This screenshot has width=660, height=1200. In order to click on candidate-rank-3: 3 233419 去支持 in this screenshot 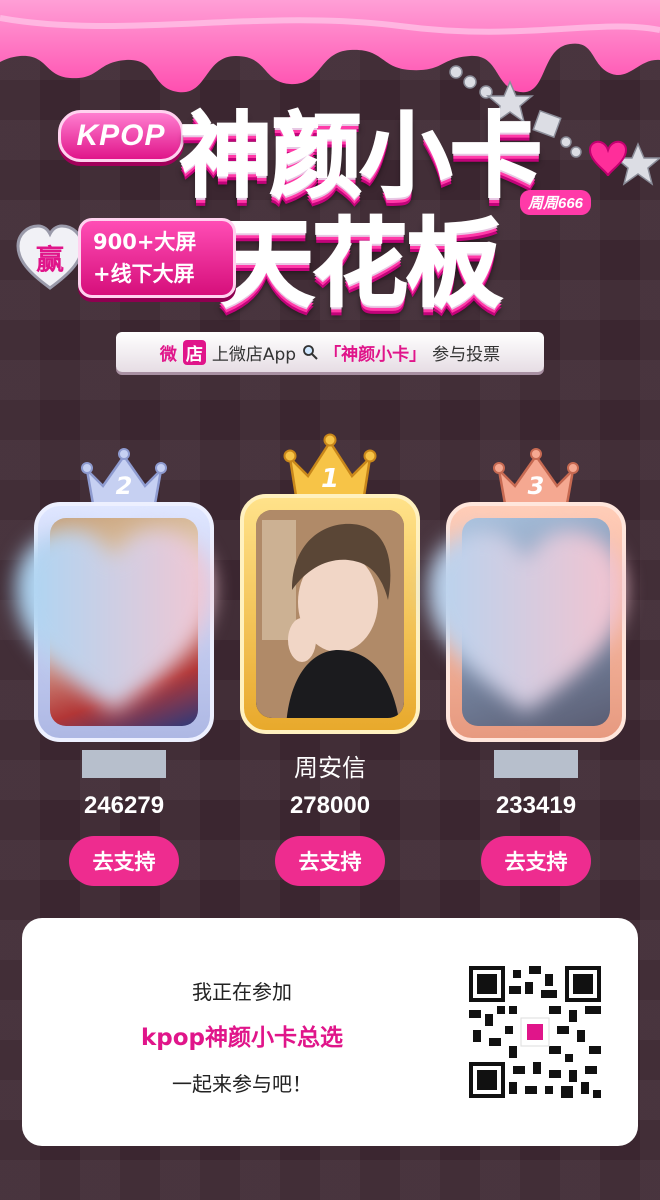, I will do `click(532, 670)`.